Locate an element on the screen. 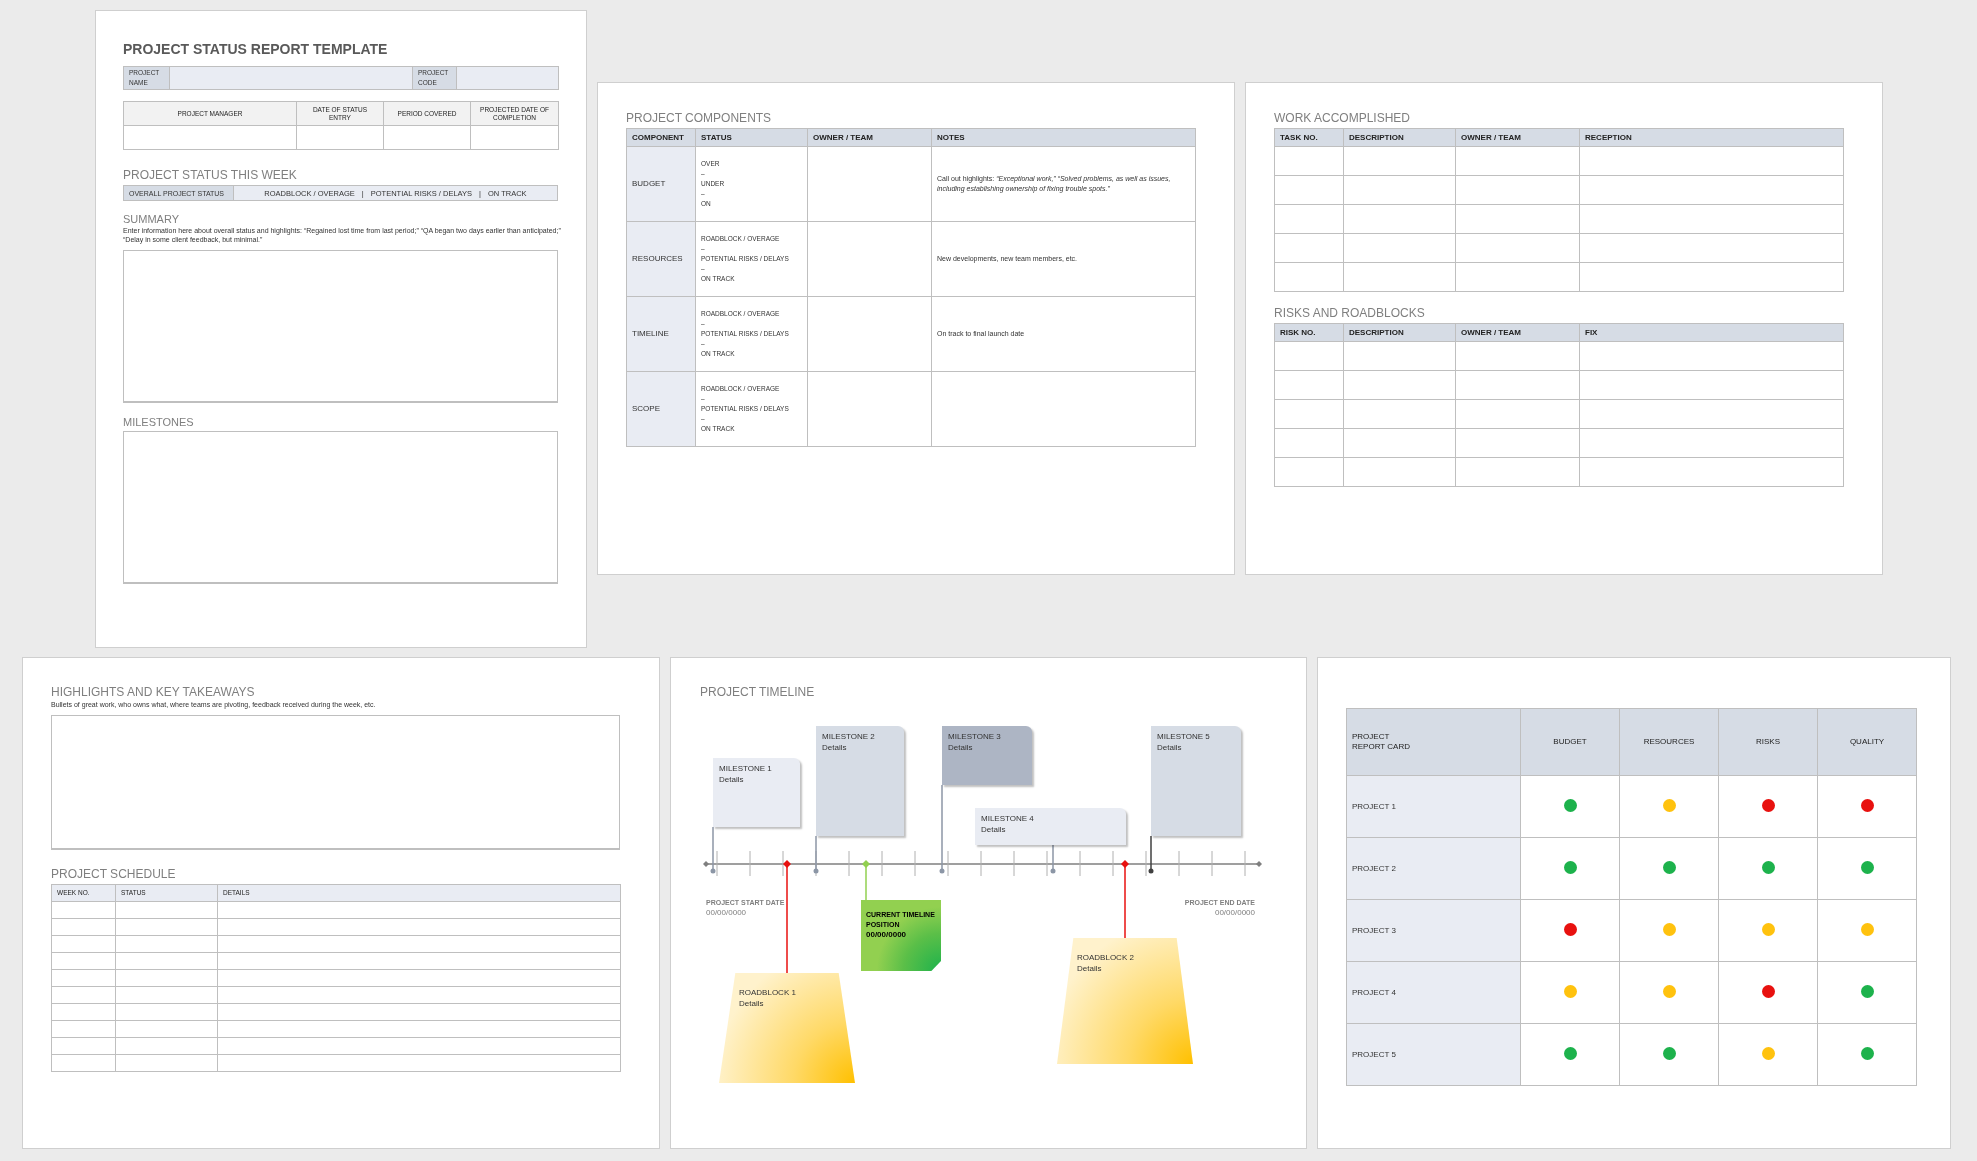  milestone-title: MILESTONE 4 is located at coordinates (1008, 818).